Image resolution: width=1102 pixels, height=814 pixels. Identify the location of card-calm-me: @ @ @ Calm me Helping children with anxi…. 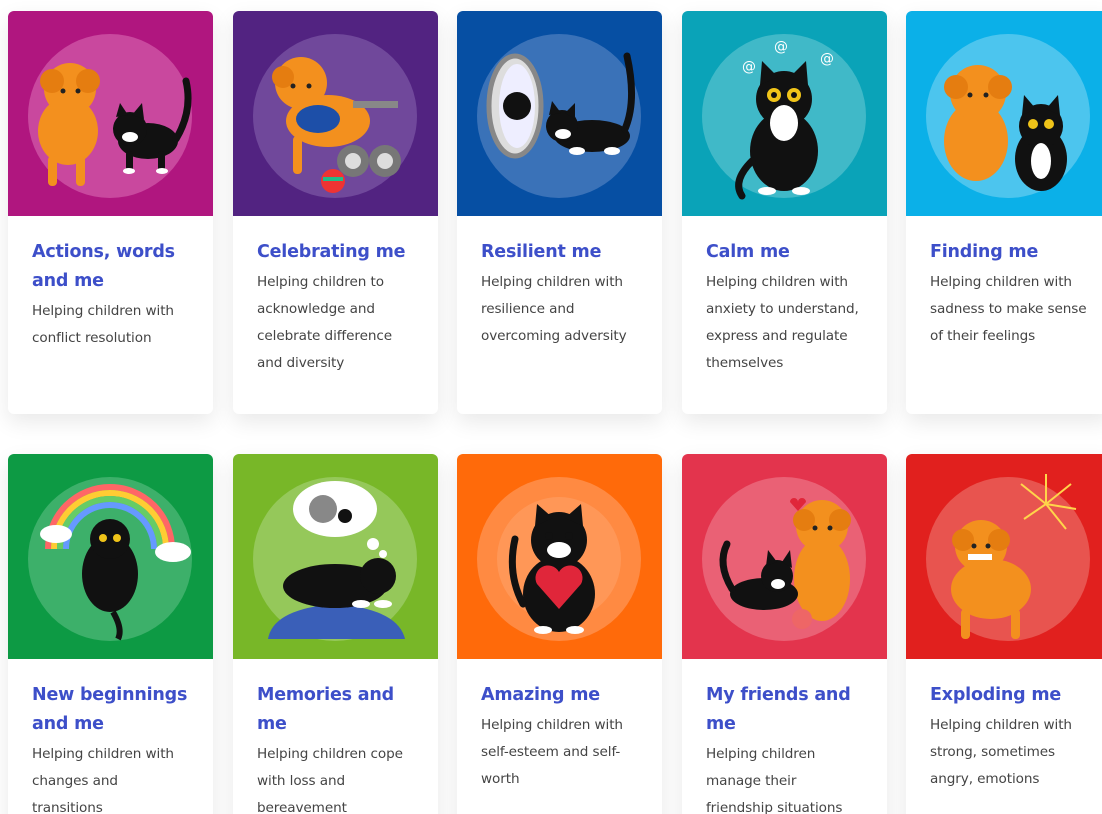
(784, 212).